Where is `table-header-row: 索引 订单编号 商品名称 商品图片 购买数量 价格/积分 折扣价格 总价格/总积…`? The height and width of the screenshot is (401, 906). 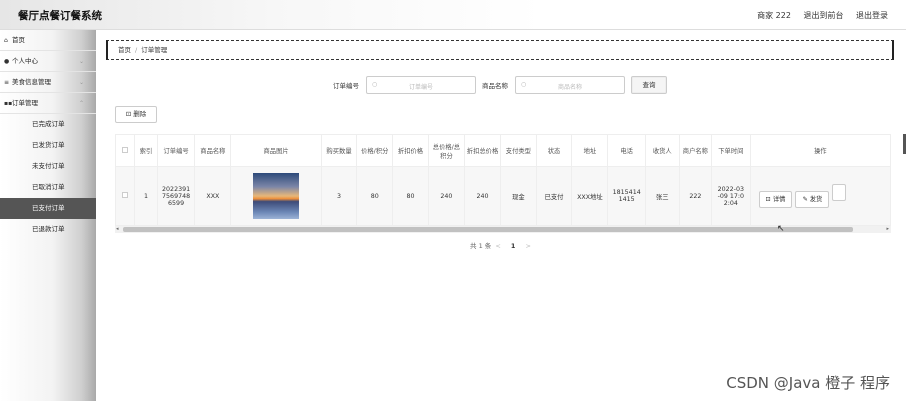
table-header-row: 索引 订单编号 商品名称 商品图片 购买数量 价格/积分 折扣价格 总价格/总积… is located at coordinates (503, 150).